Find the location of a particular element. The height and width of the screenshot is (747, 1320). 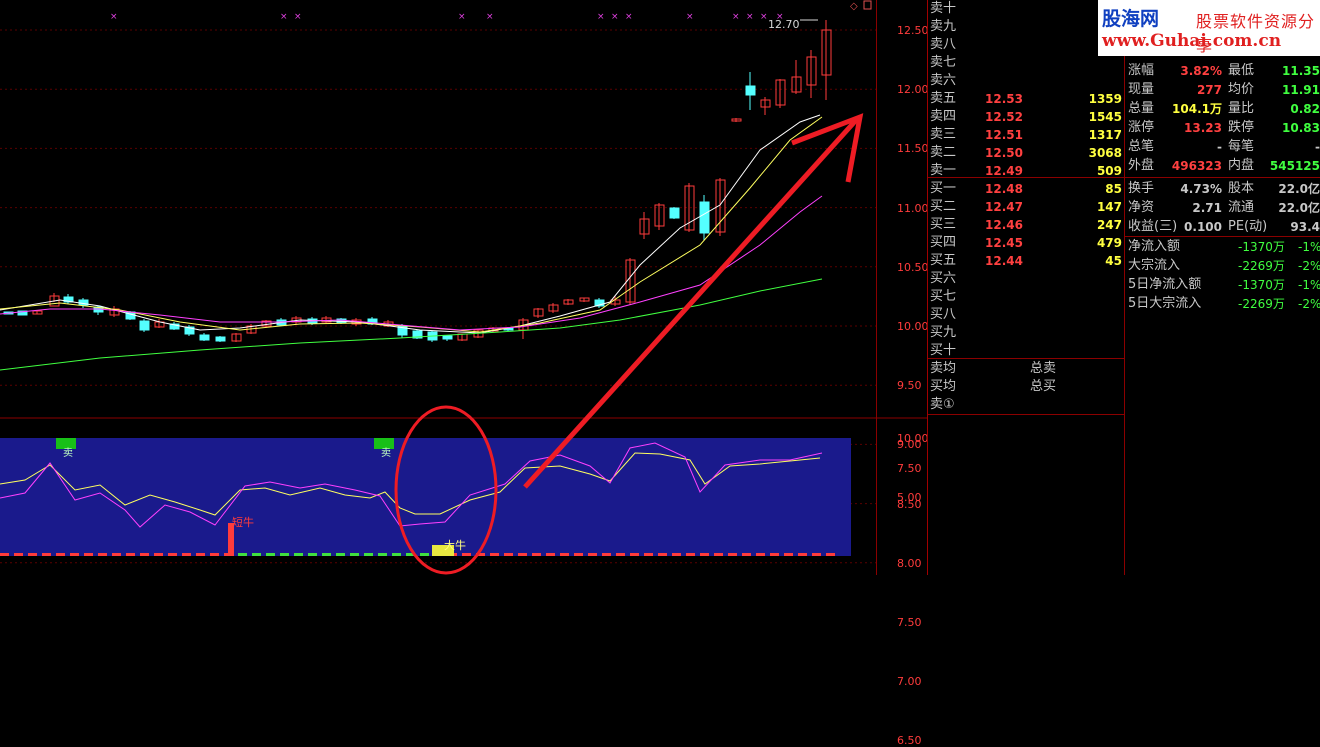

book-row-volume: 3068 is located at coordinates (1105, 153).